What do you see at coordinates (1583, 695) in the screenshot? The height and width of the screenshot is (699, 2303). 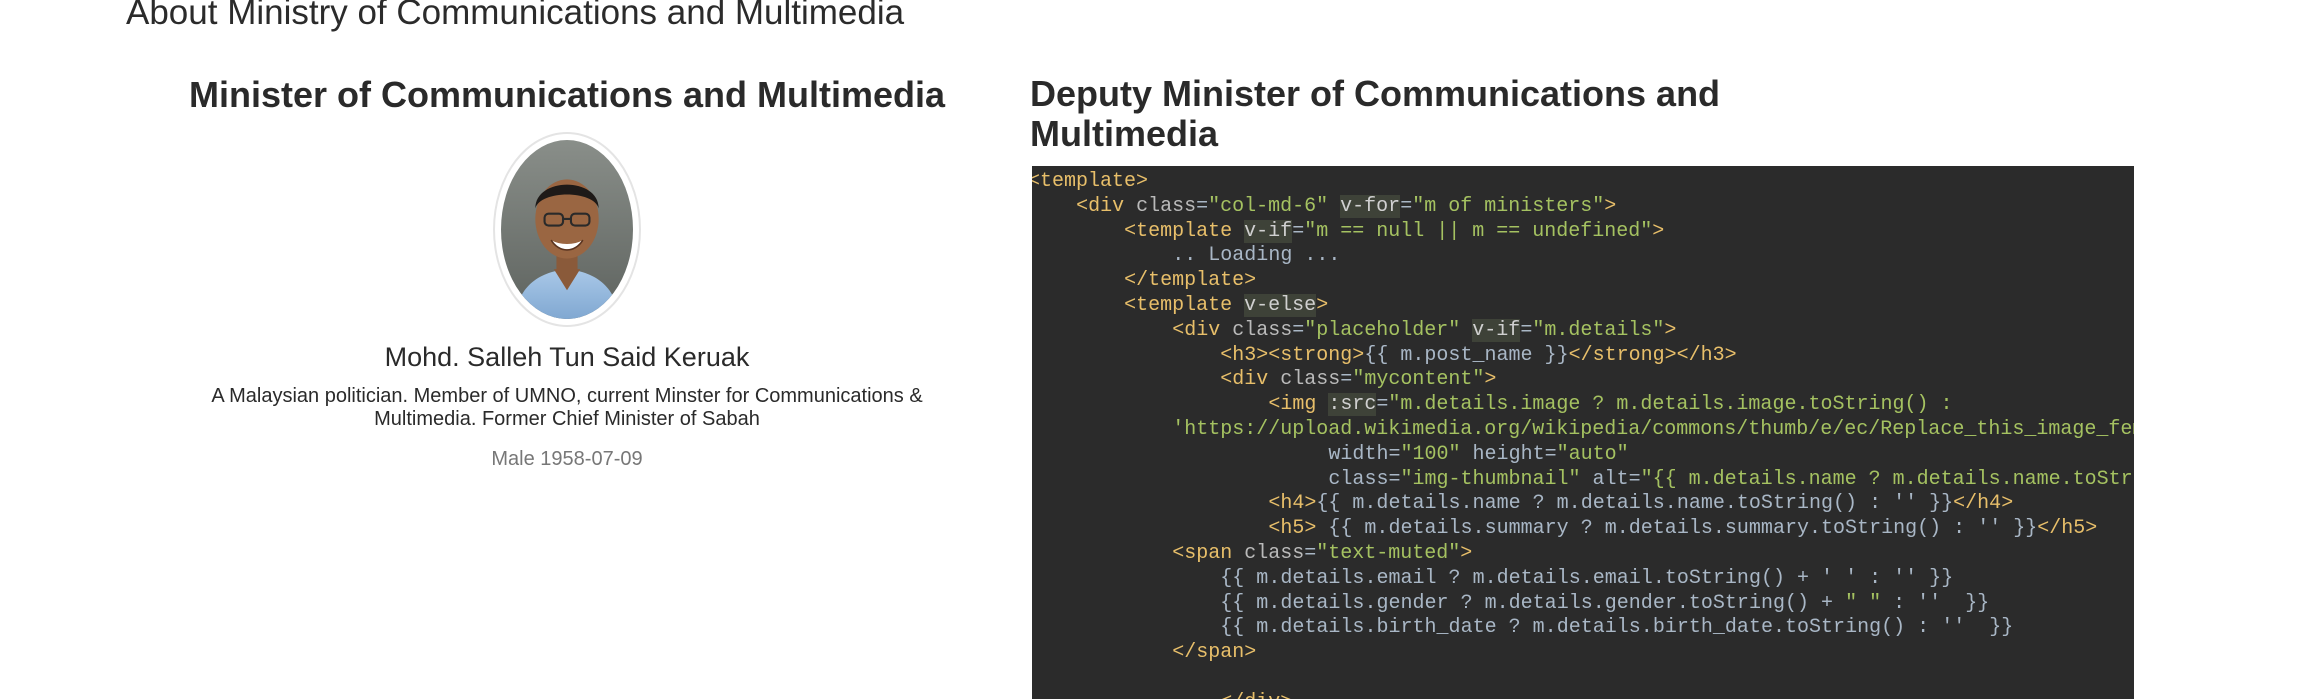 I see `code-line: </div>` at bounding box center [1583, 695].